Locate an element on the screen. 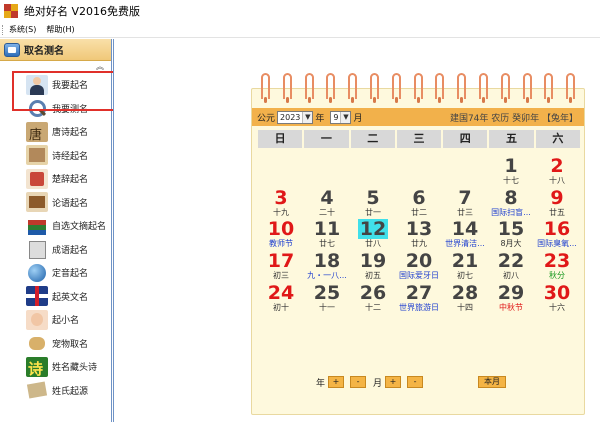 The height and width of the screenshot is (422, 600). poem-icon is located at coordinates (37, 366).